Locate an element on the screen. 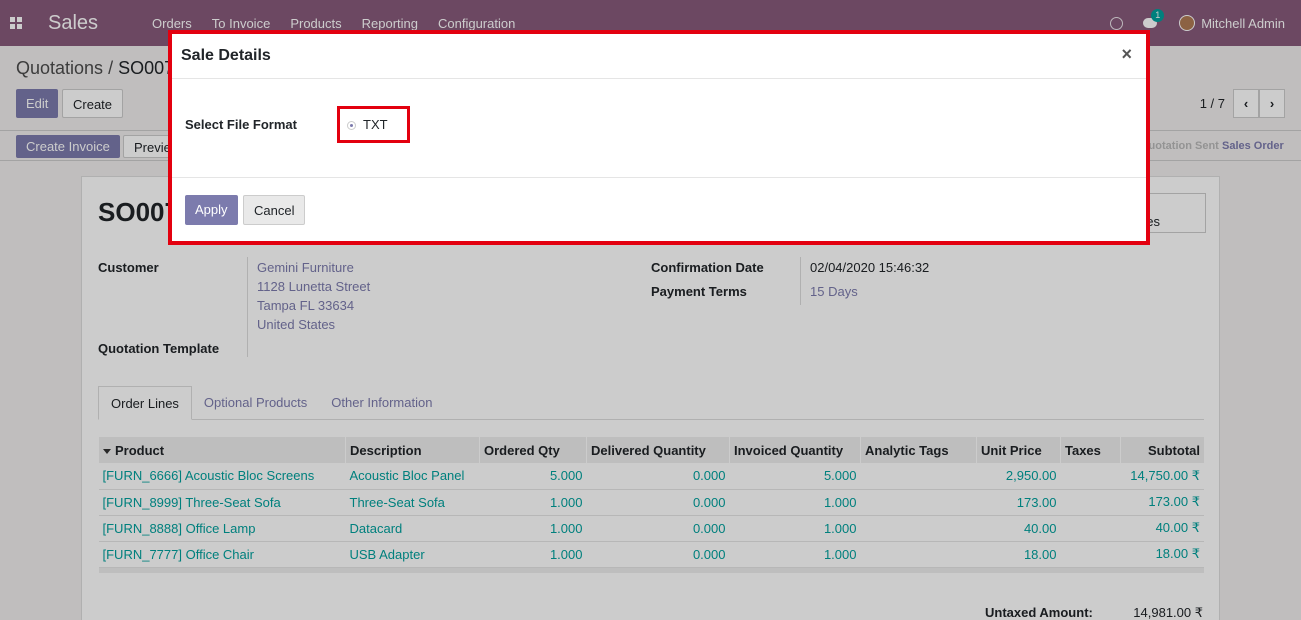 The height and width of the screenshot is (620, 1301). dialog-footer: Apply Cancel is located at coordinates (659, 209).